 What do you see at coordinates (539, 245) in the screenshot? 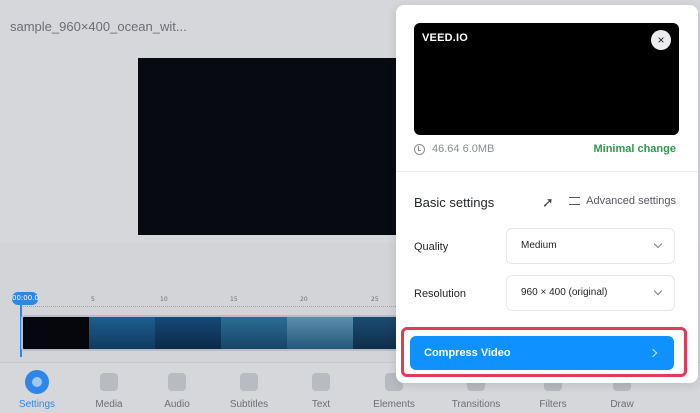
I see `quality-value: Medium` at bounding box center [539, 245].